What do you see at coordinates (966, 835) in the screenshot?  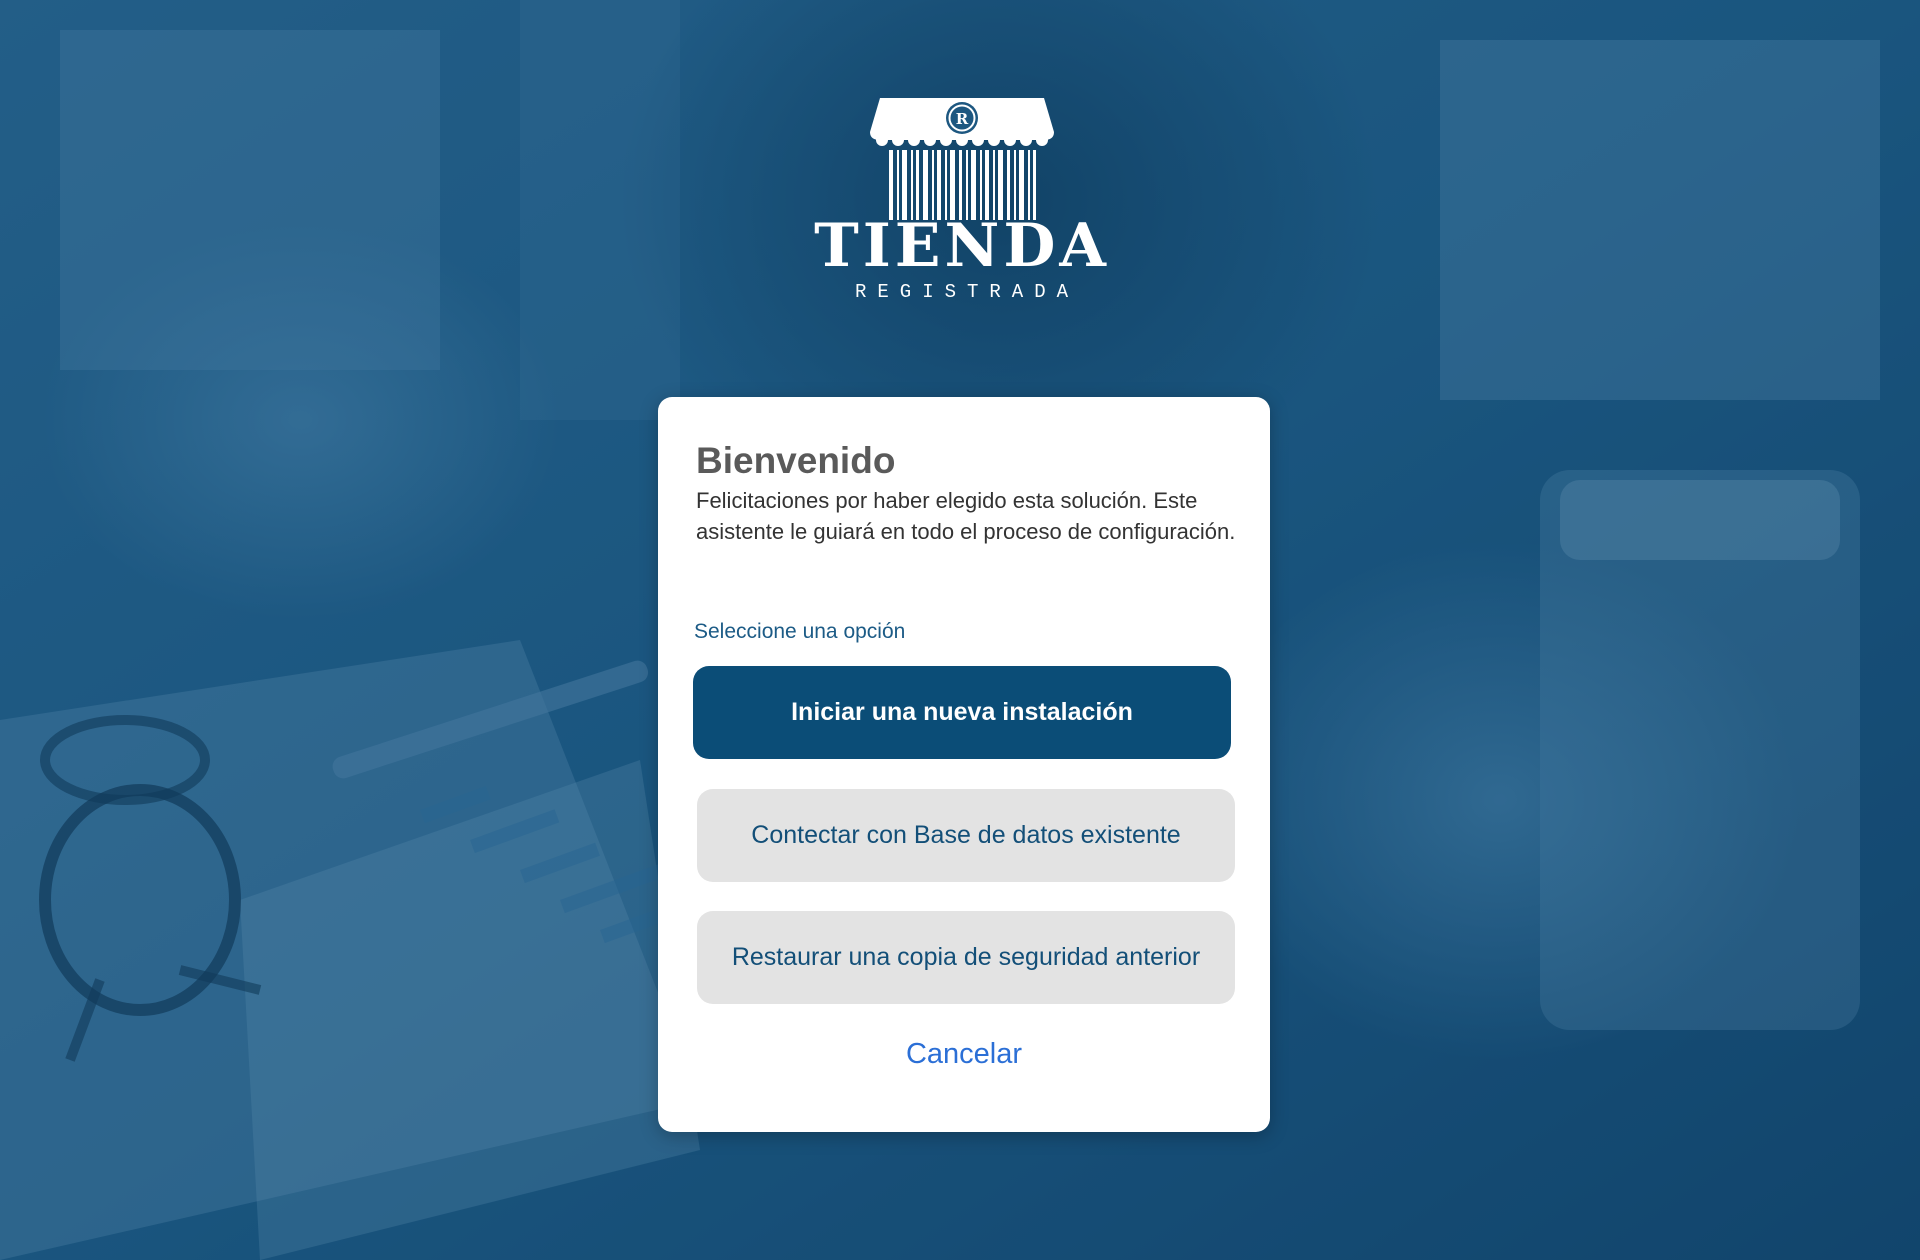 I see `connect-database-button: Contectar con Base de datos existente` at bounding box center [966, 835].